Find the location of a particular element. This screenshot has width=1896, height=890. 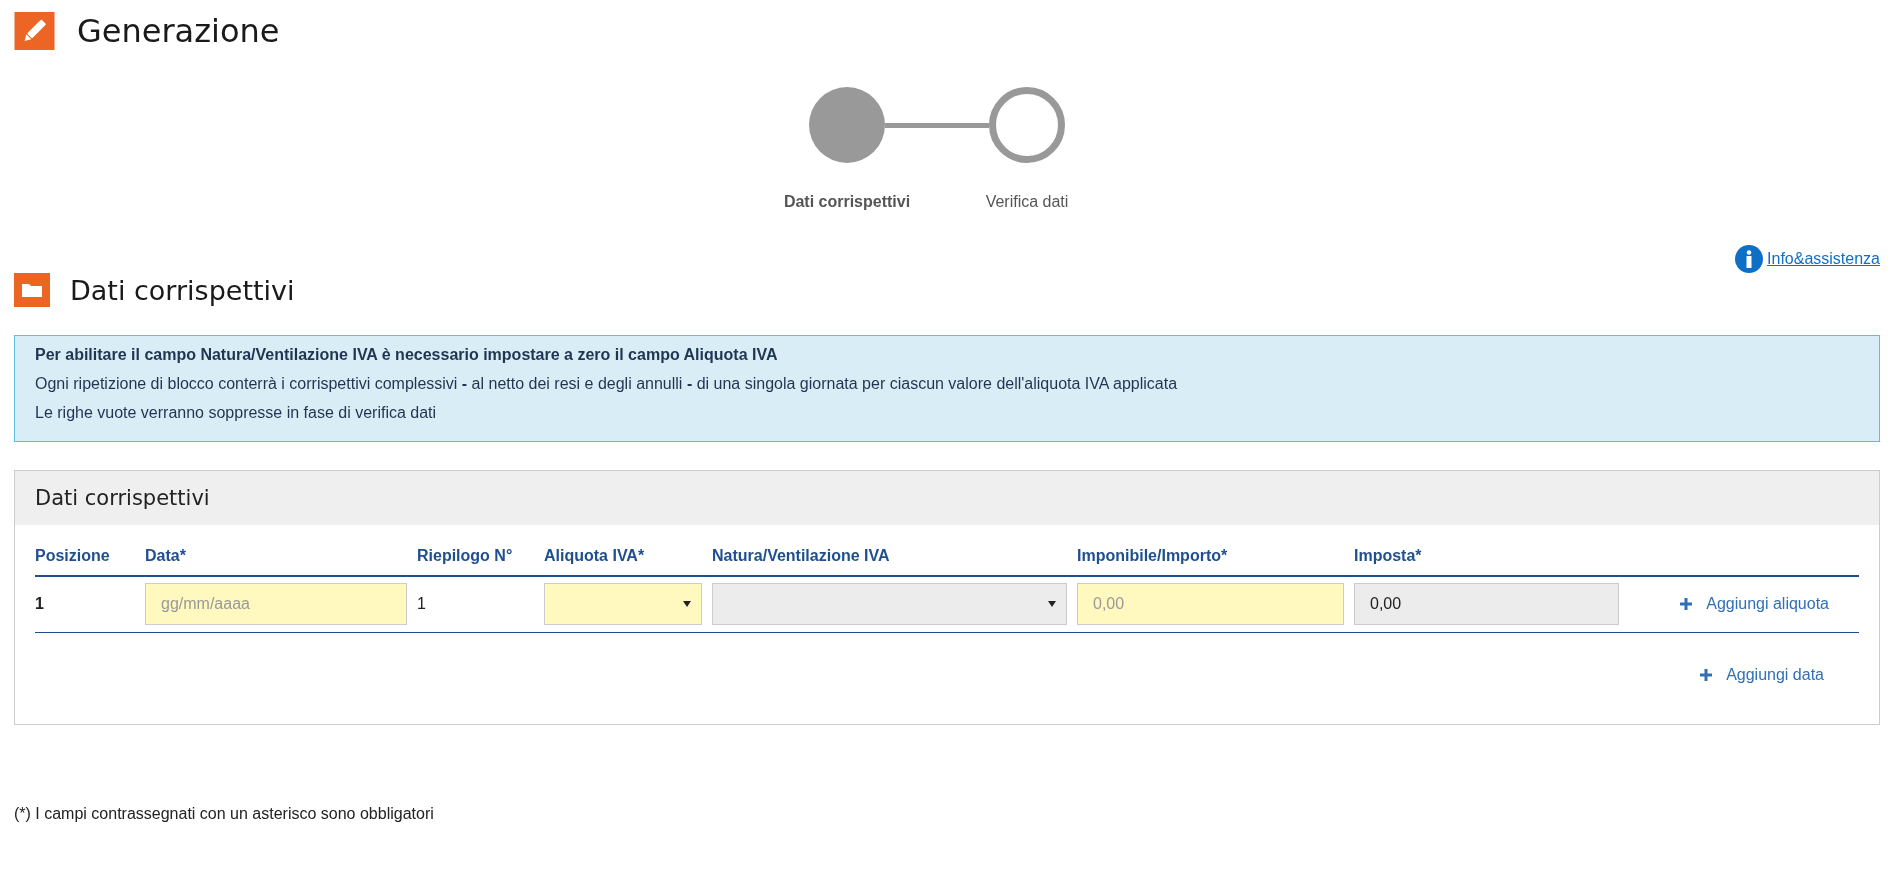

dropdown-field is located at coordinates (623, 604).